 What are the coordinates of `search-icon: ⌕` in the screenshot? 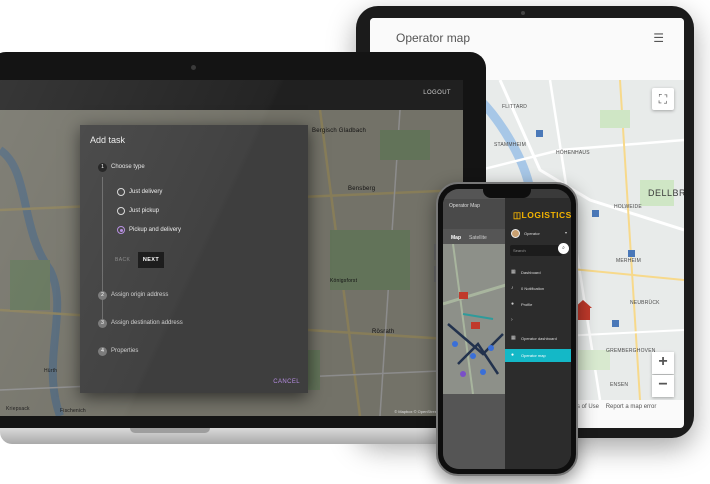 It's located at (563, 248).